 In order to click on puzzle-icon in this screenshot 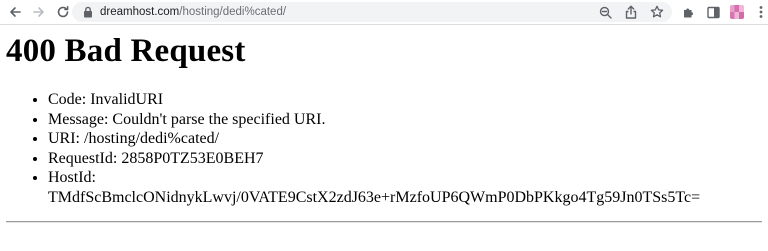, I will do `click(689, 12)`.